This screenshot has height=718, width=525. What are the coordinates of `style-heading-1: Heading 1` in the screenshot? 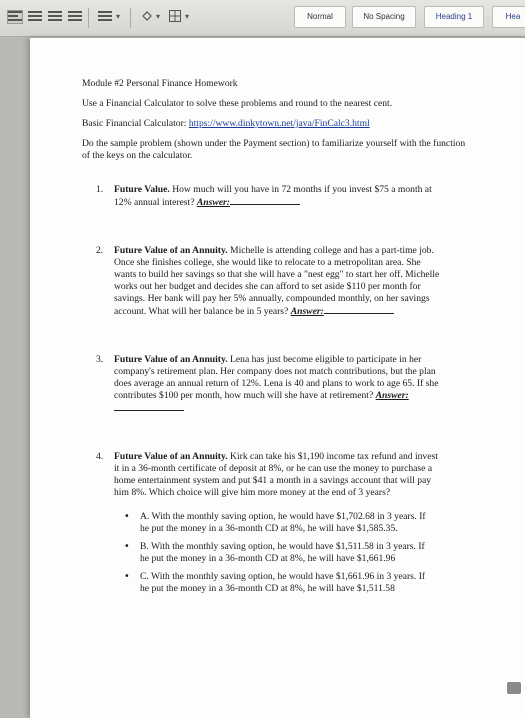 It's located at (454, 17).